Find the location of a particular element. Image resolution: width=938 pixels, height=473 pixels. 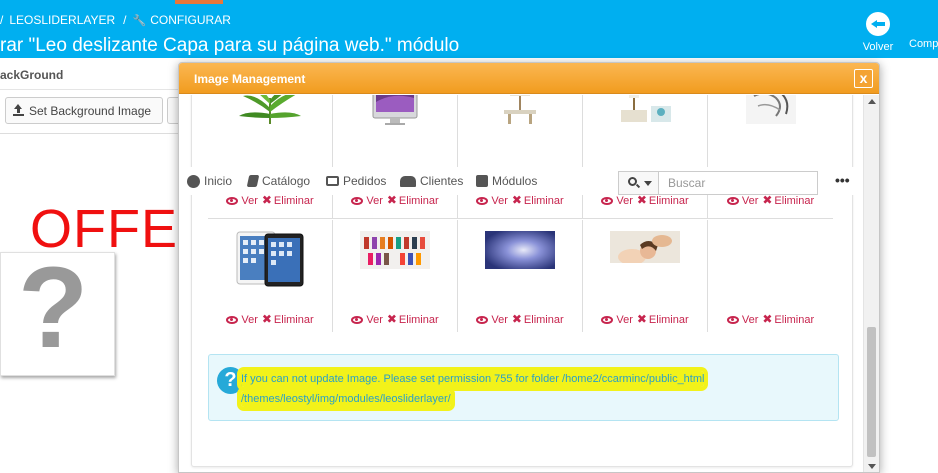

users-icon is located at coordinates (408, 181).